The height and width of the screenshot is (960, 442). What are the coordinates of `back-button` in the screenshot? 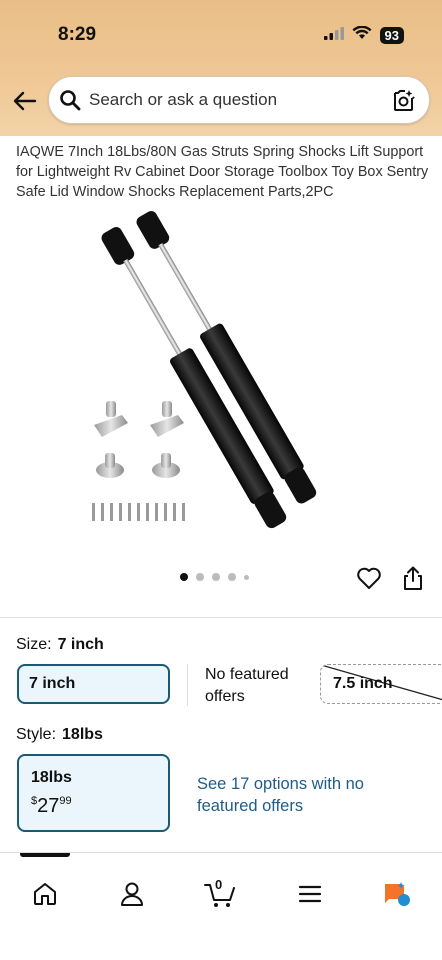 It's located at (25, 101).